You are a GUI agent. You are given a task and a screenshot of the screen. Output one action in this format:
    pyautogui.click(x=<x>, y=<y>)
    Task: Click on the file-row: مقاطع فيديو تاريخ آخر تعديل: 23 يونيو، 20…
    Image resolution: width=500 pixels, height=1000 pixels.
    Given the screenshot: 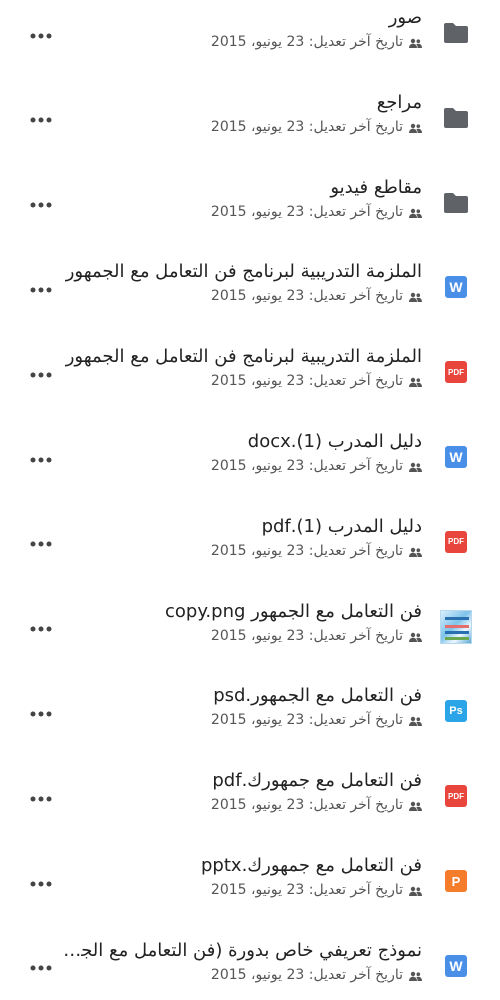 What is the action you would take?
    pyautogui.click(x=250, y=212)
    